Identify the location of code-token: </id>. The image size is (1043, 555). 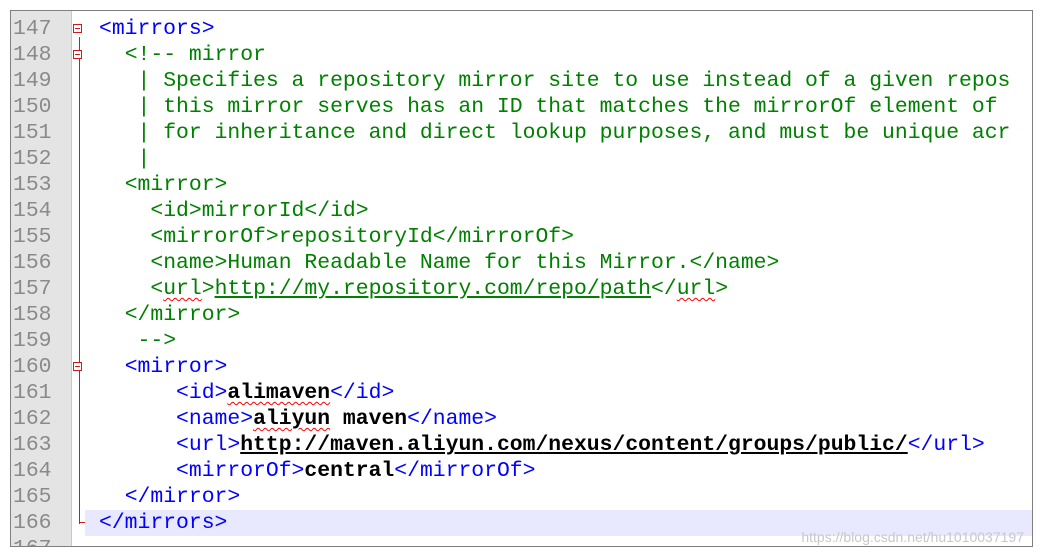
(362, 393).